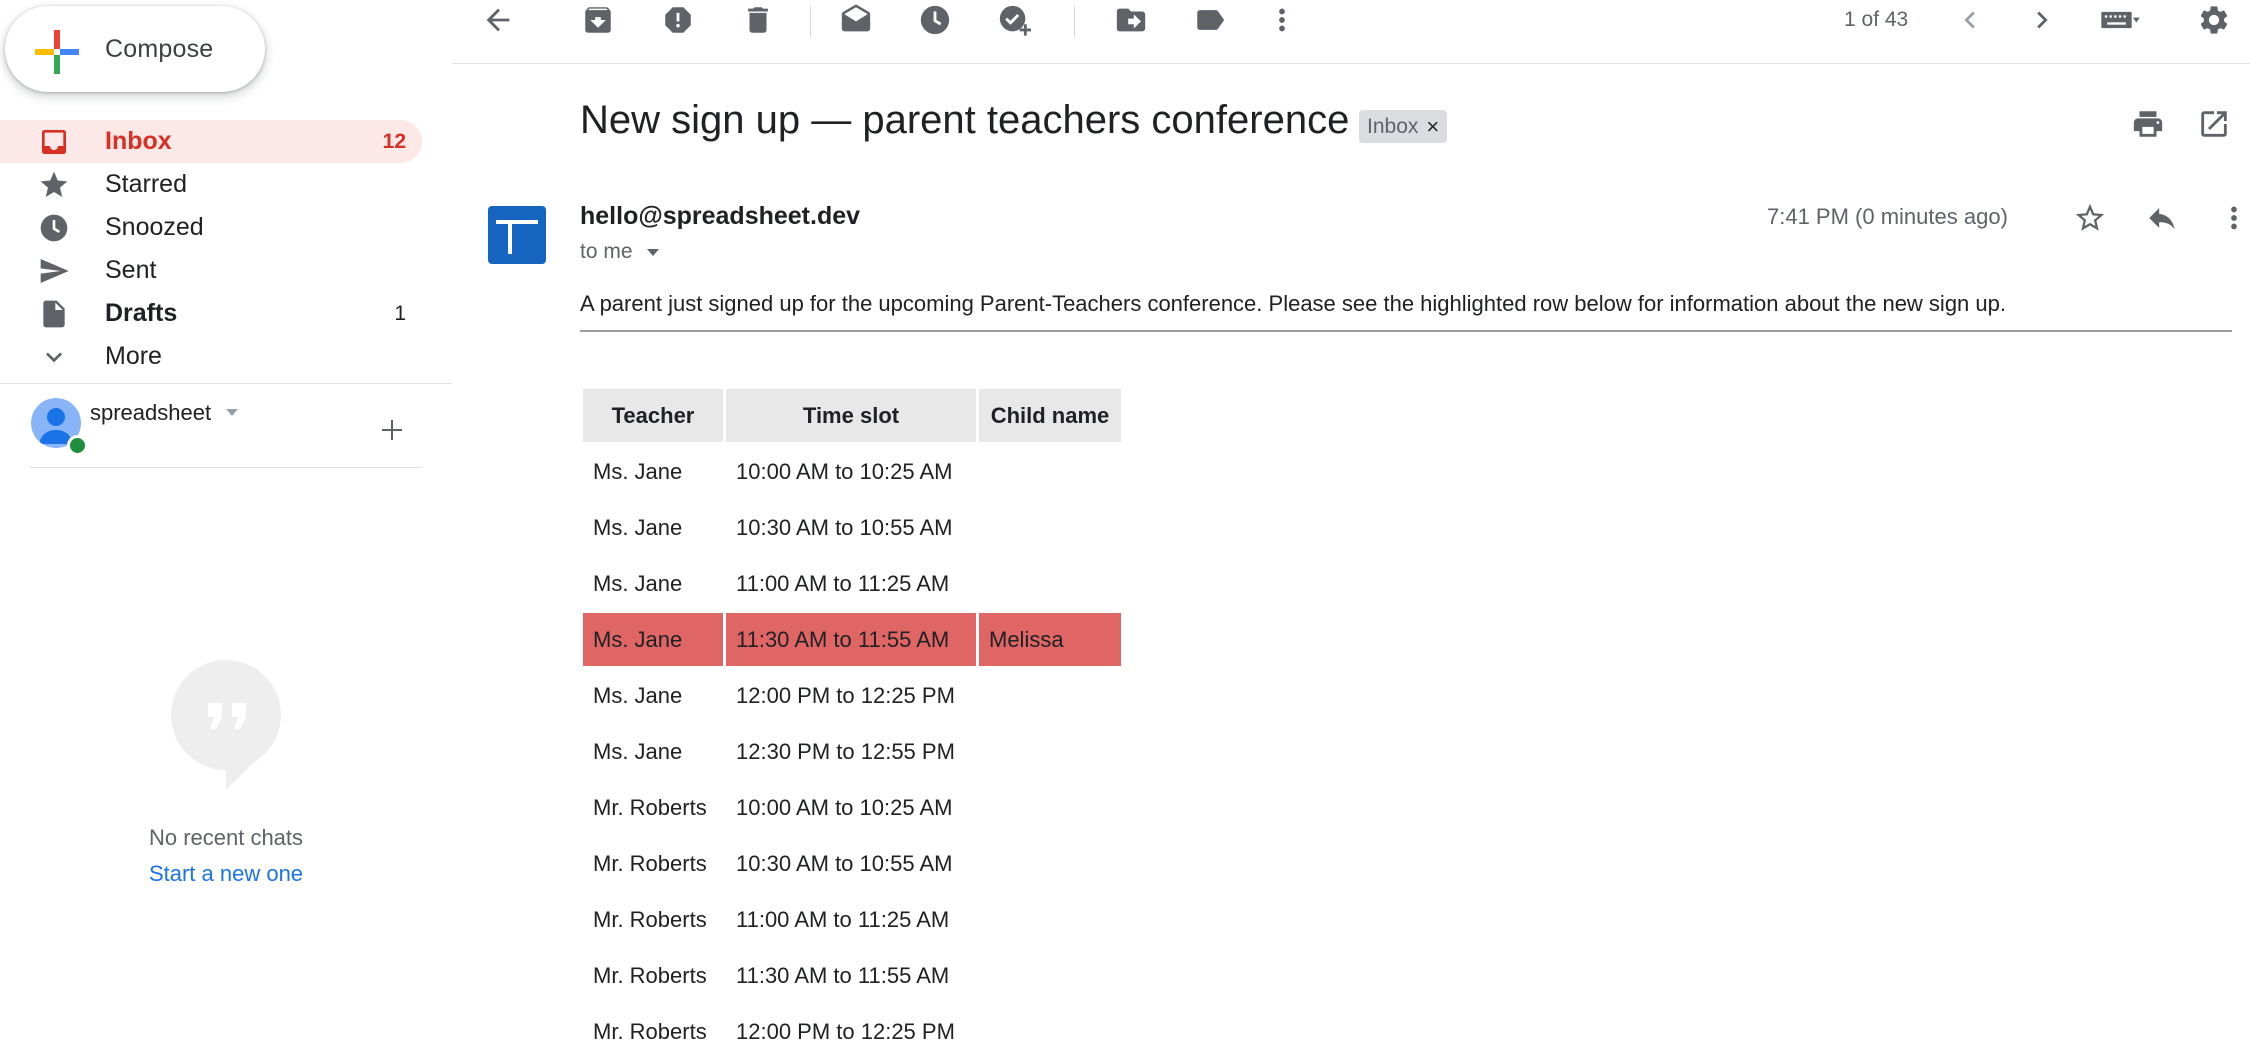 This screenshot has height=1054, width=2250. I want to click on compose-plus-icon, so click(57, 52).